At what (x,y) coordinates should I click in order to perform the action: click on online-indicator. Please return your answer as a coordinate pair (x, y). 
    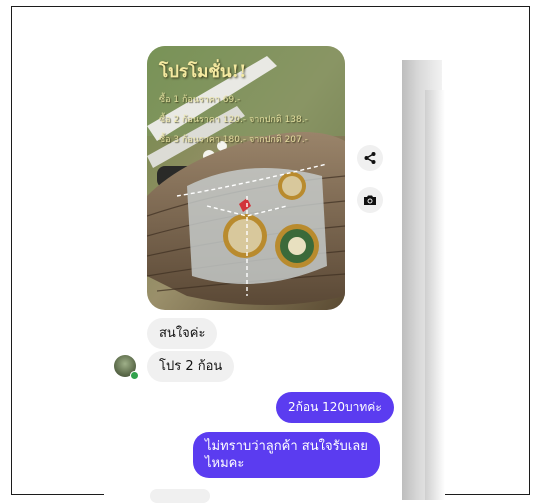
    Looking at the image, I should click on (134, 375).